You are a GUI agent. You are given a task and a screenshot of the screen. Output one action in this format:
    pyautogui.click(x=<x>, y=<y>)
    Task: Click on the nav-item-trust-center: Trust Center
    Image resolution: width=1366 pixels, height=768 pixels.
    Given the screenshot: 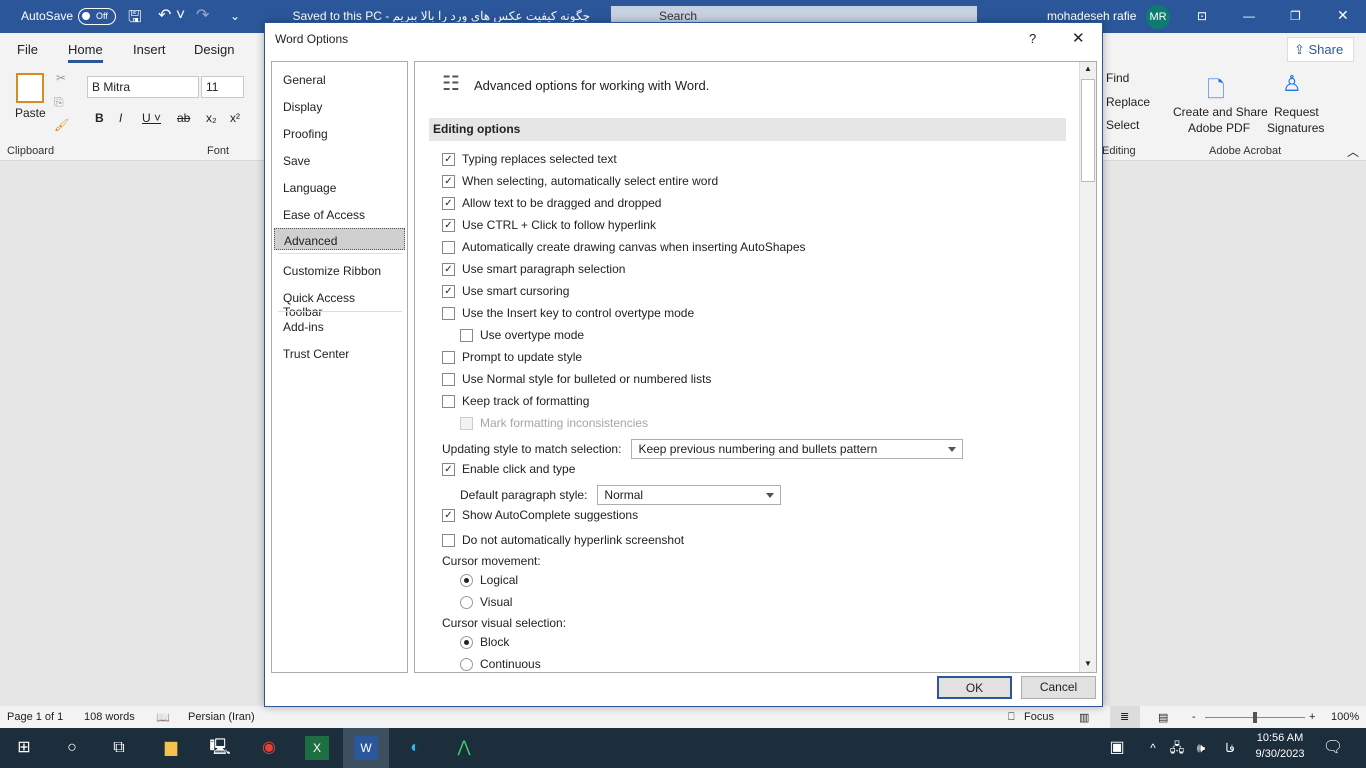 What is the action you would take?
    pyautogui.click(x=339, y=353)
    